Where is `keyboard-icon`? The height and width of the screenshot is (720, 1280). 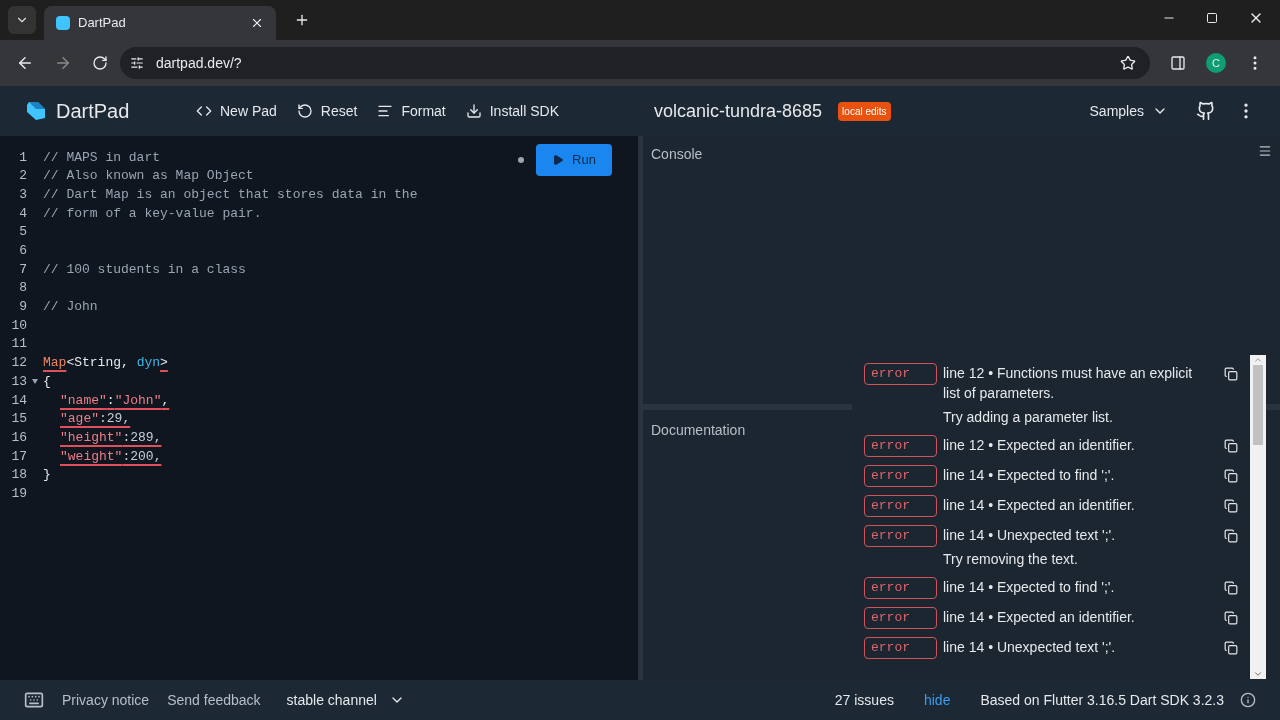 keyboard-icon is located at coordinates (34, 700).